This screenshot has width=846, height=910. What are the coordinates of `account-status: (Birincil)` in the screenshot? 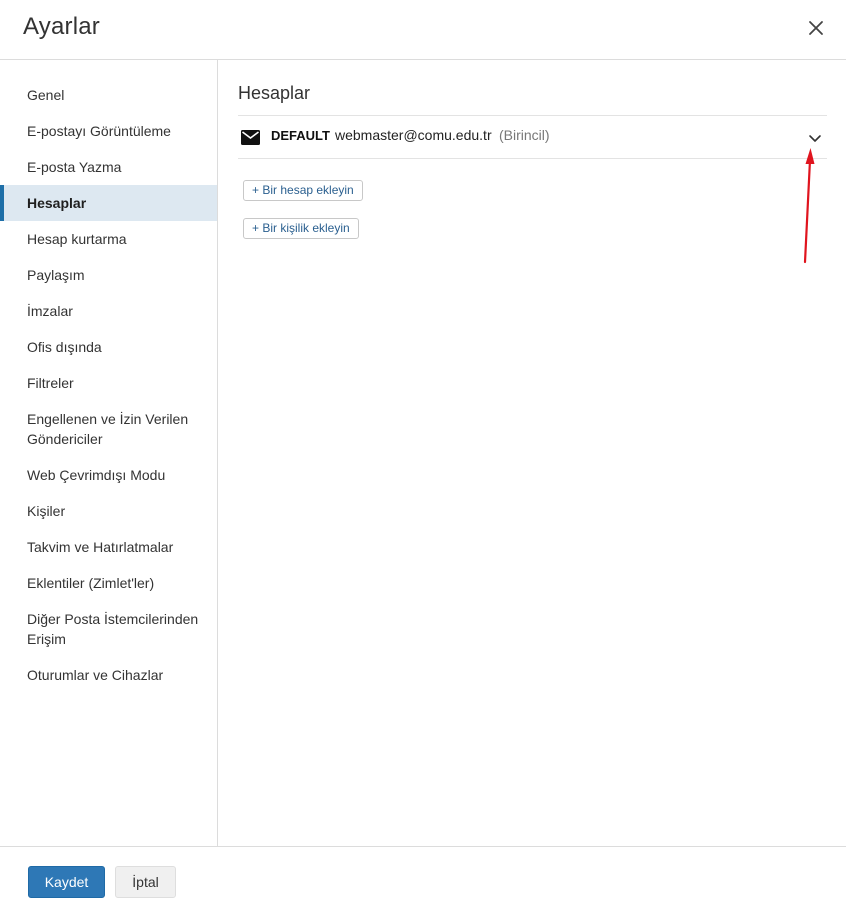 It's located at (524, 135).